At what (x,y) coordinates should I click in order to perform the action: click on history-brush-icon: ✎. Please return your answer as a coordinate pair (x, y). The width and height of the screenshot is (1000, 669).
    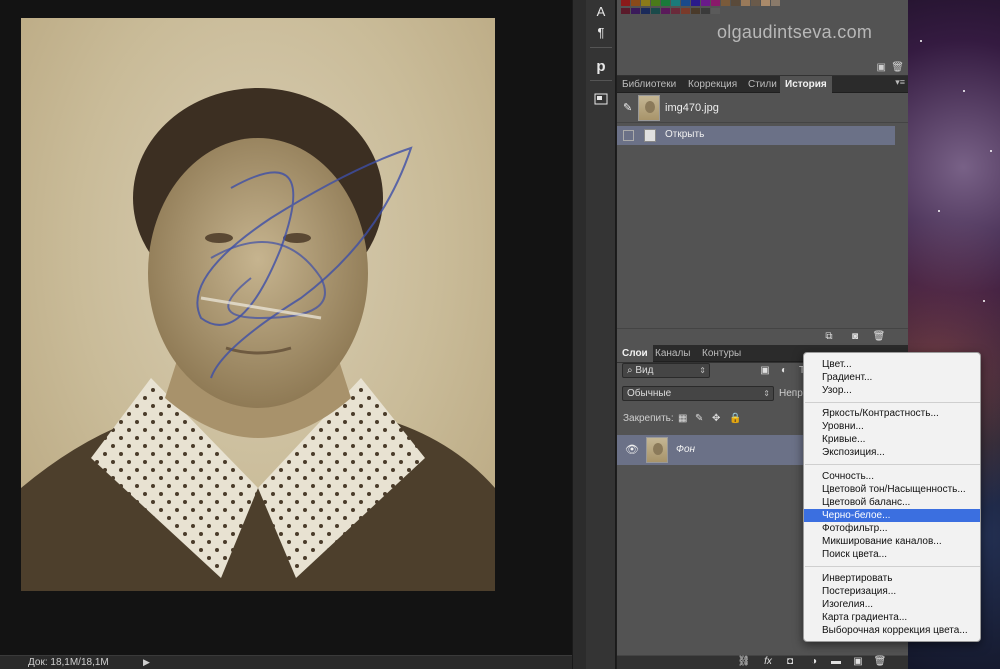
    Looking at the image, I should click on (627, 107).